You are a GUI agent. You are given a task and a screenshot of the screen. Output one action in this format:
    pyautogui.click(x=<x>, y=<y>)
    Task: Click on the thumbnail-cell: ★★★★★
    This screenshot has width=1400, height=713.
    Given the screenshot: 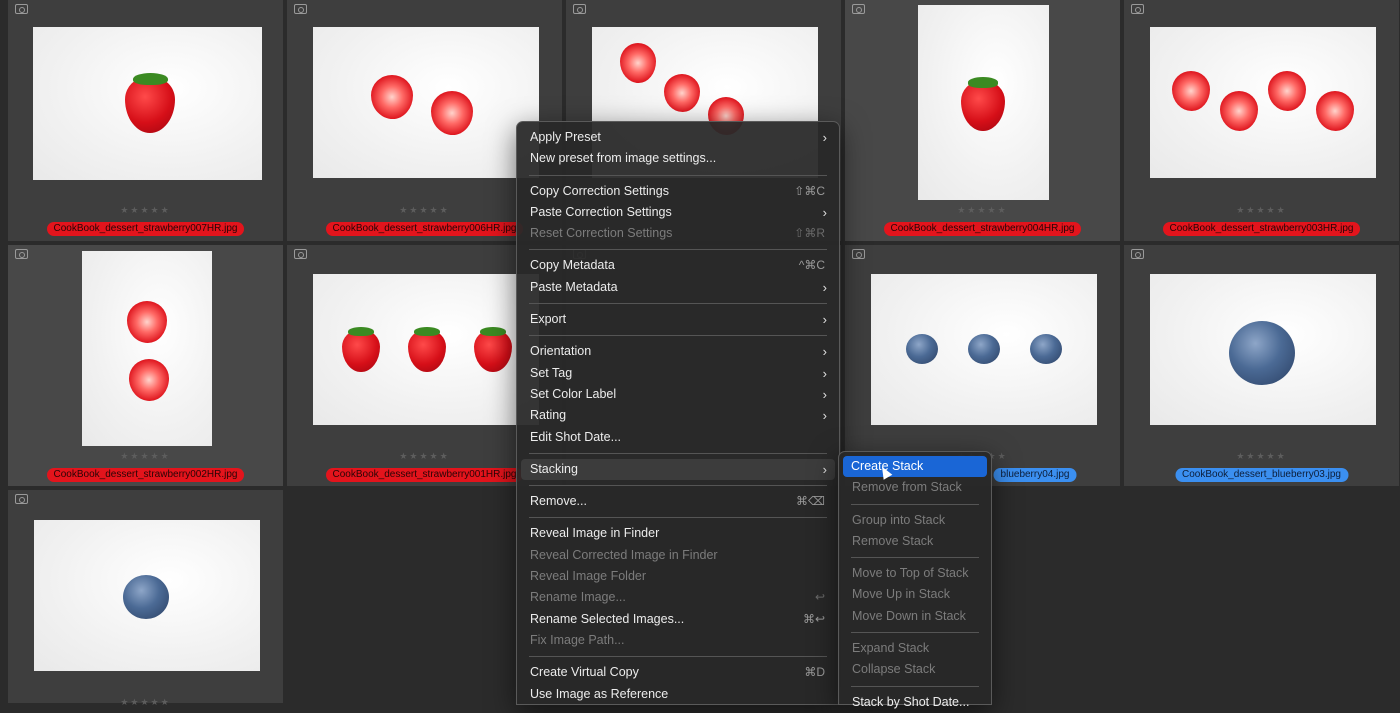 What is the action you would take?
    pyautogui.click(x=146, y=599)
    